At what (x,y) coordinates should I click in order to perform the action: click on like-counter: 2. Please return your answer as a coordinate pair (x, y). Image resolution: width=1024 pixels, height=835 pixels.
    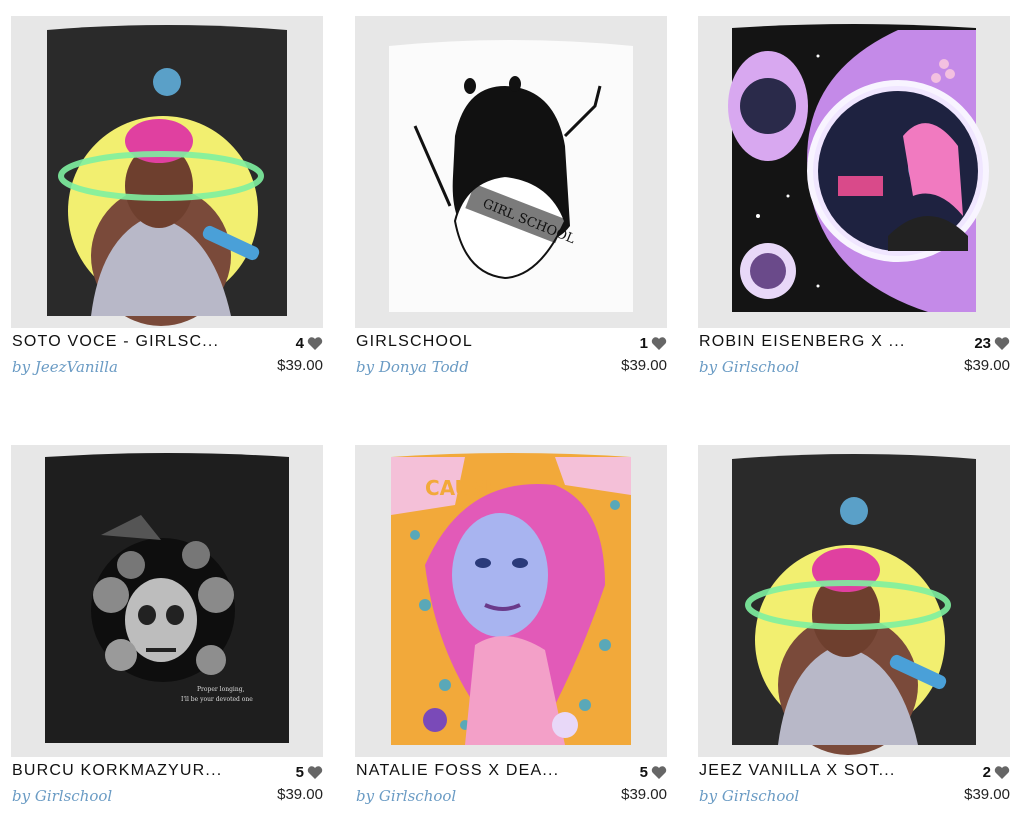
    Looking at the image, I should click on (996, 772).